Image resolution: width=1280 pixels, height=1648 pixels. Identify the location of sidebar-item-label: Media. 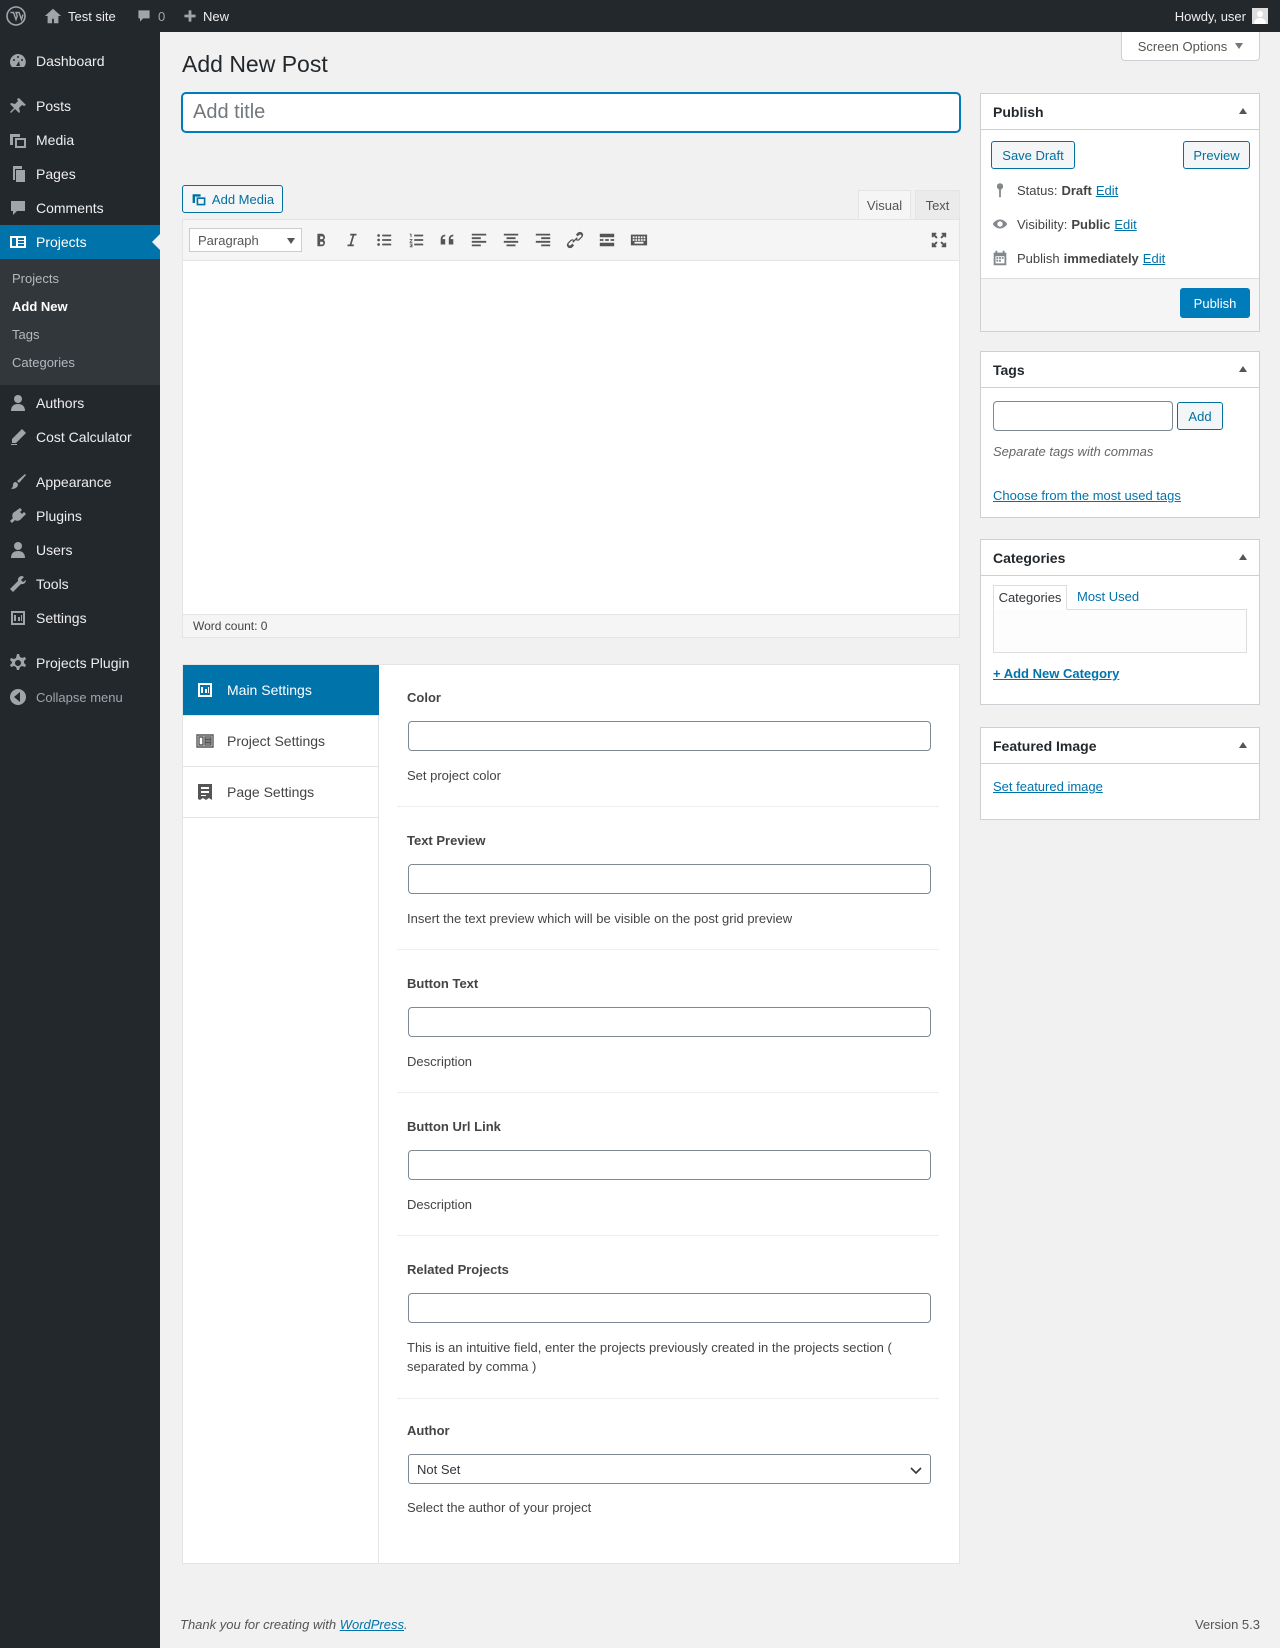
(55, 140).